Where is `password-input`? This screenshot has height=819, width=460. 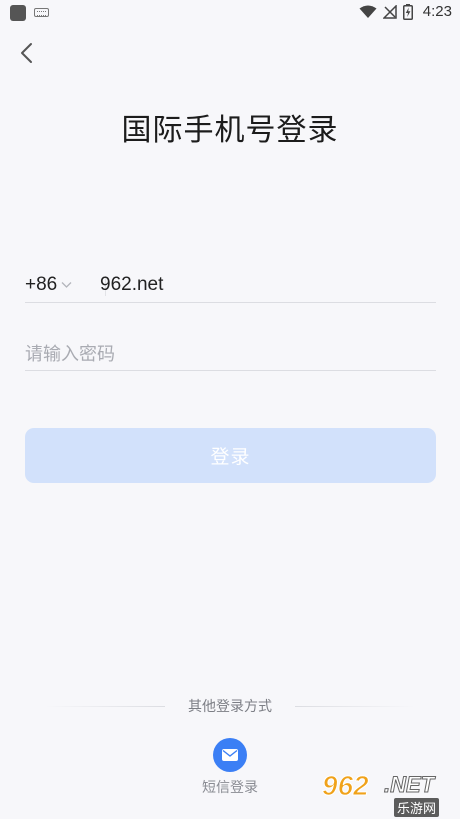 password-input is located at coordinates (230, 354).